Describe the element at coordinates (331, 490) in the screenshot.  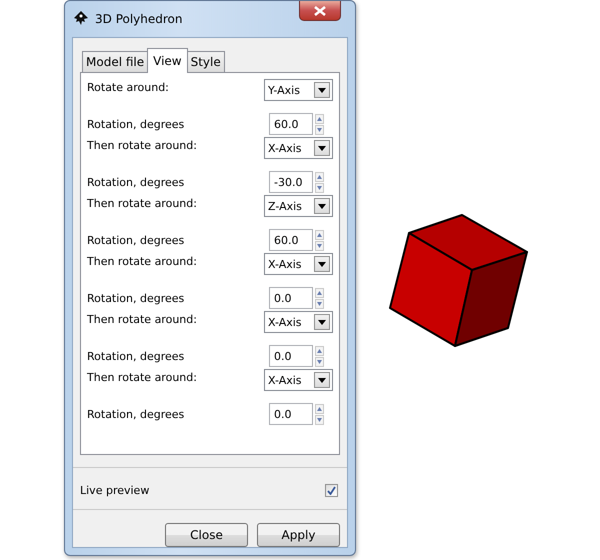
I see `live-preview-checkbox` at that location.